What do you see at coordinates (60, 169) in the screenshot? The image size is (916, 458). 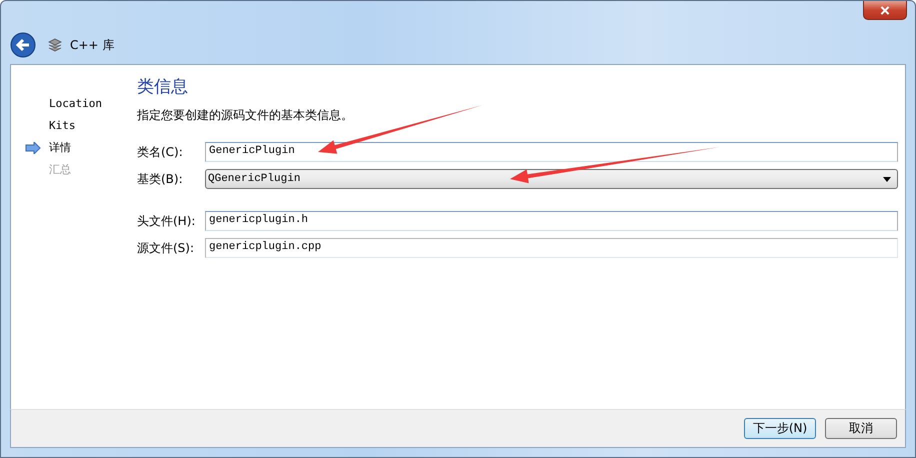 I see `step-label: 汇总` at bounding box center [60, 169].